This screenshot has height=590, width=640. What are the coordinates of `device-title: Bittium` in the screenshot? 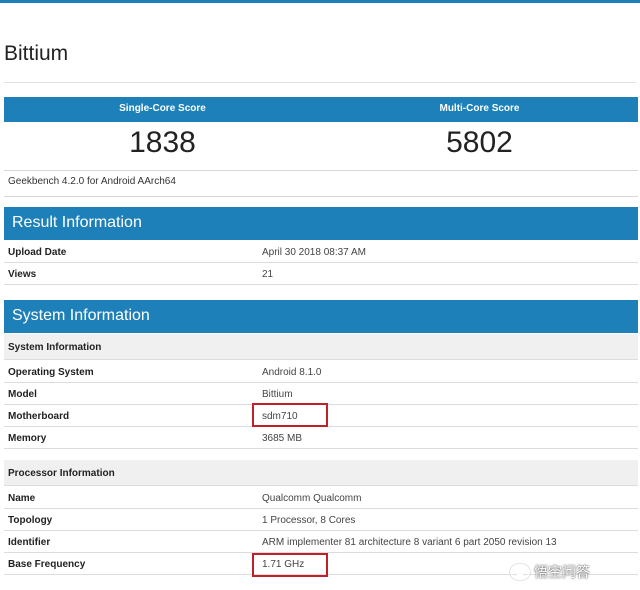 It's located at (36, 53).